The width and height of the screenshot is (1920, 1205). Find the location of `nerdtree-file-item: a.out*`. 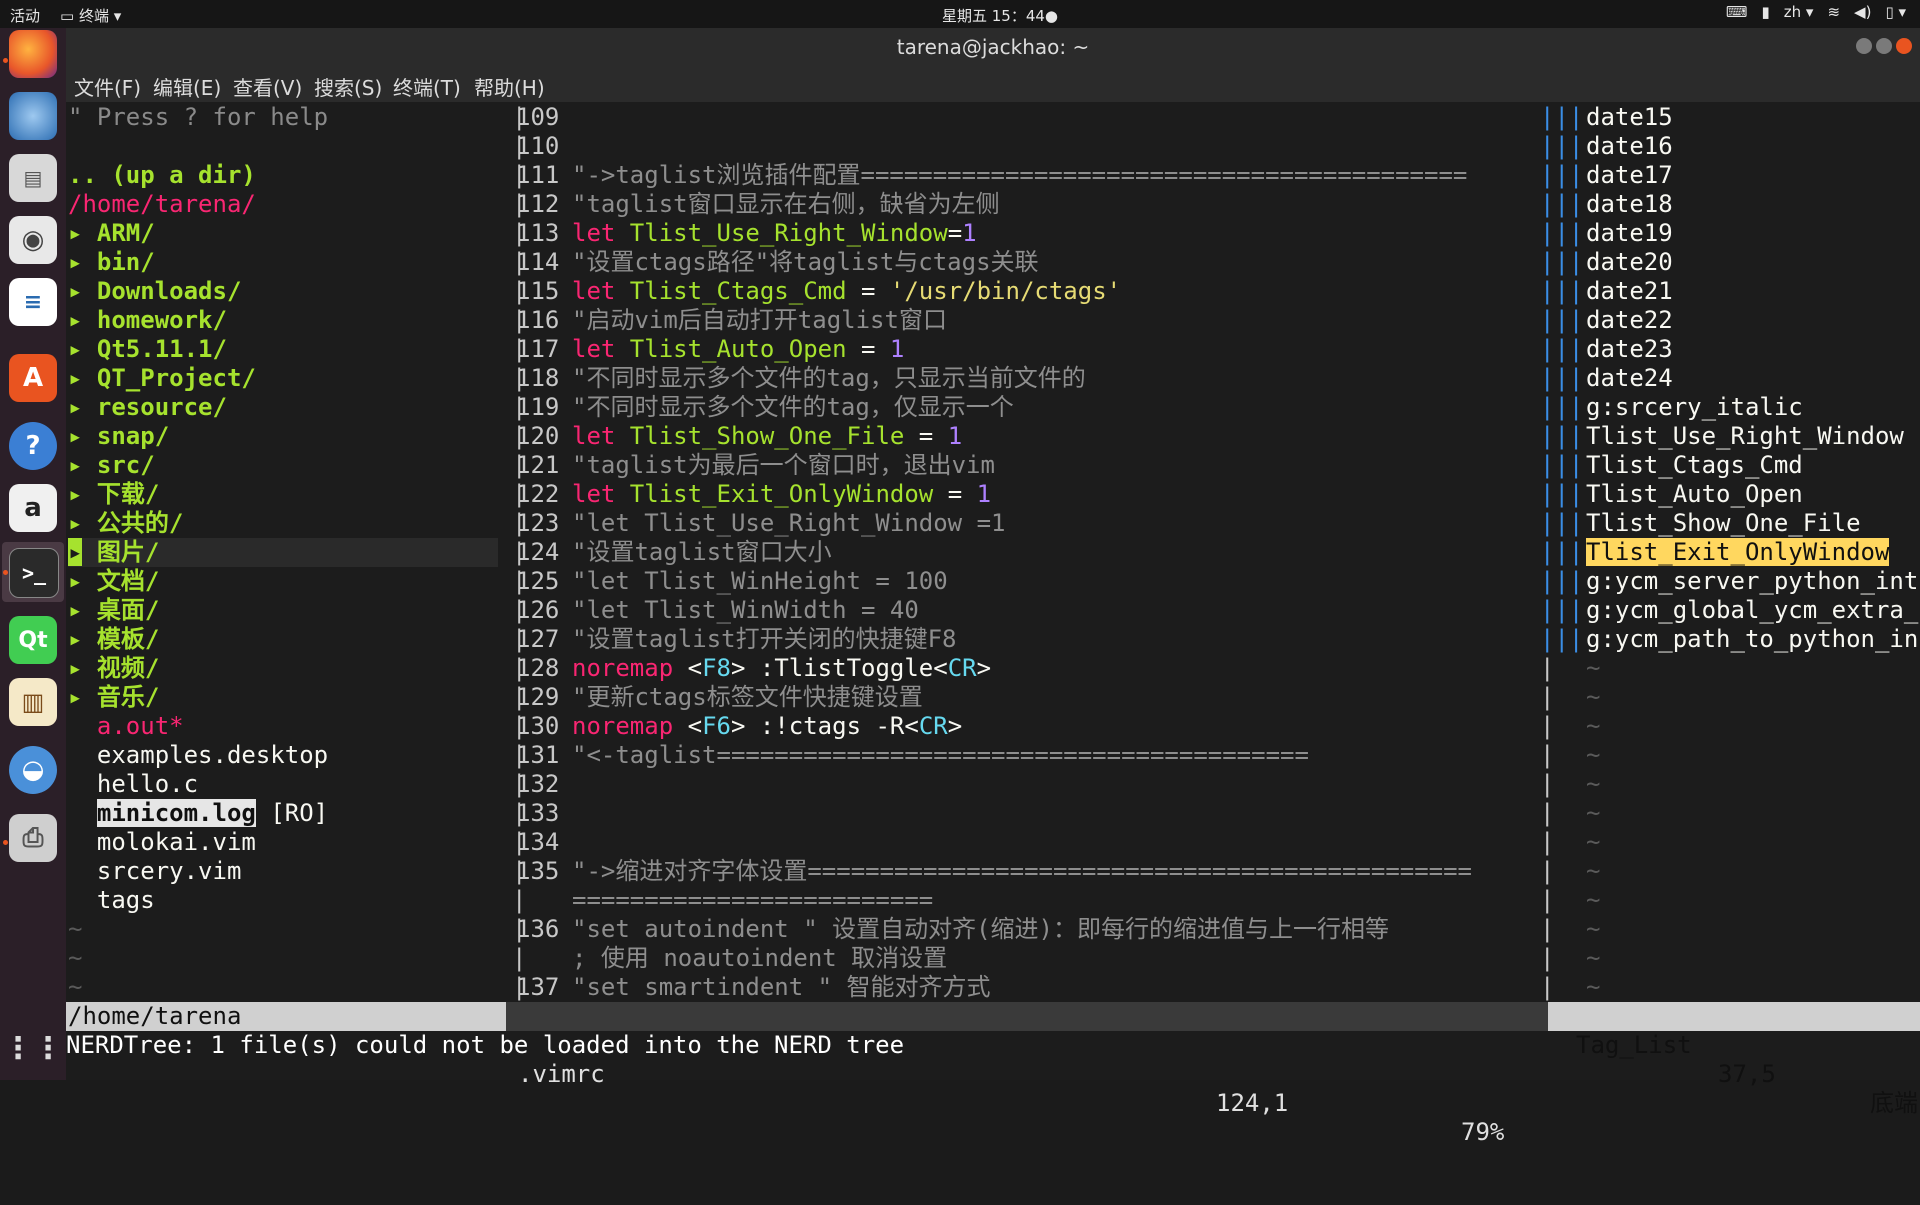

nerdtree-file-item: a.out* is located at coordinates (126, 726).